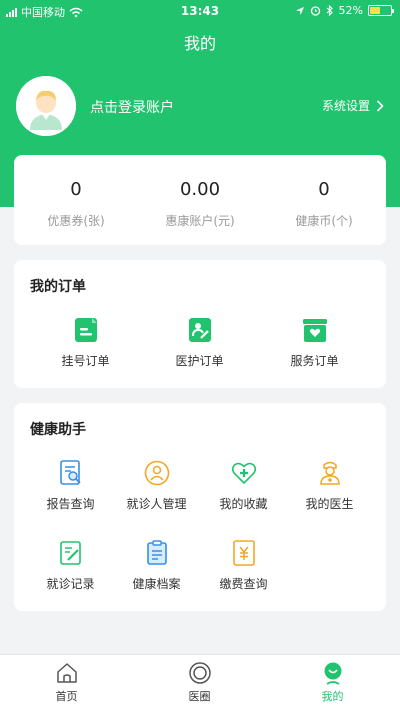 Image resolution: width=400 pixels, height=711 pixels. Describe the element at coordinates (200, 106) in the screenshot. I see `profile-section: 点击登录账户 系统设置` at that location.